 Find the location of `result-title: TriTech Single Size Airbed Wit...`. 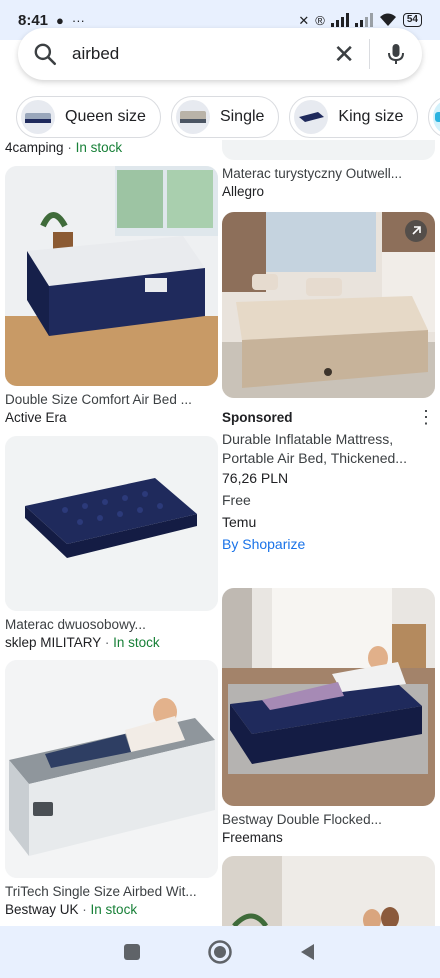

result-title: TriTech Single Size Airbed Wit... is located at coordinates (101, 891).